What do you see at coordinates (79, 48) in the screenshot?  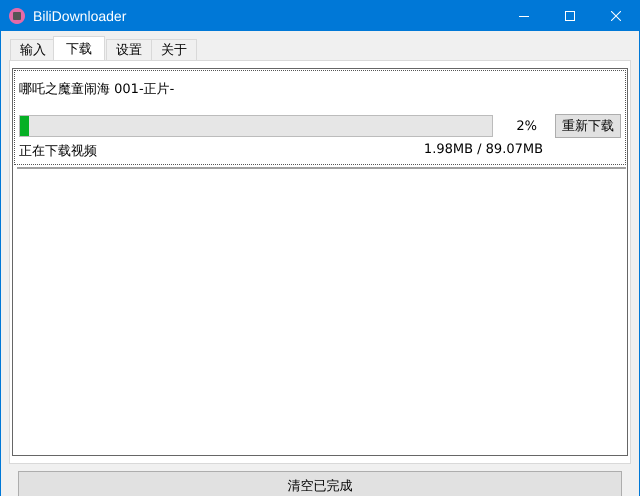 I see `tab: 下载` at bounding box center [79, 48].